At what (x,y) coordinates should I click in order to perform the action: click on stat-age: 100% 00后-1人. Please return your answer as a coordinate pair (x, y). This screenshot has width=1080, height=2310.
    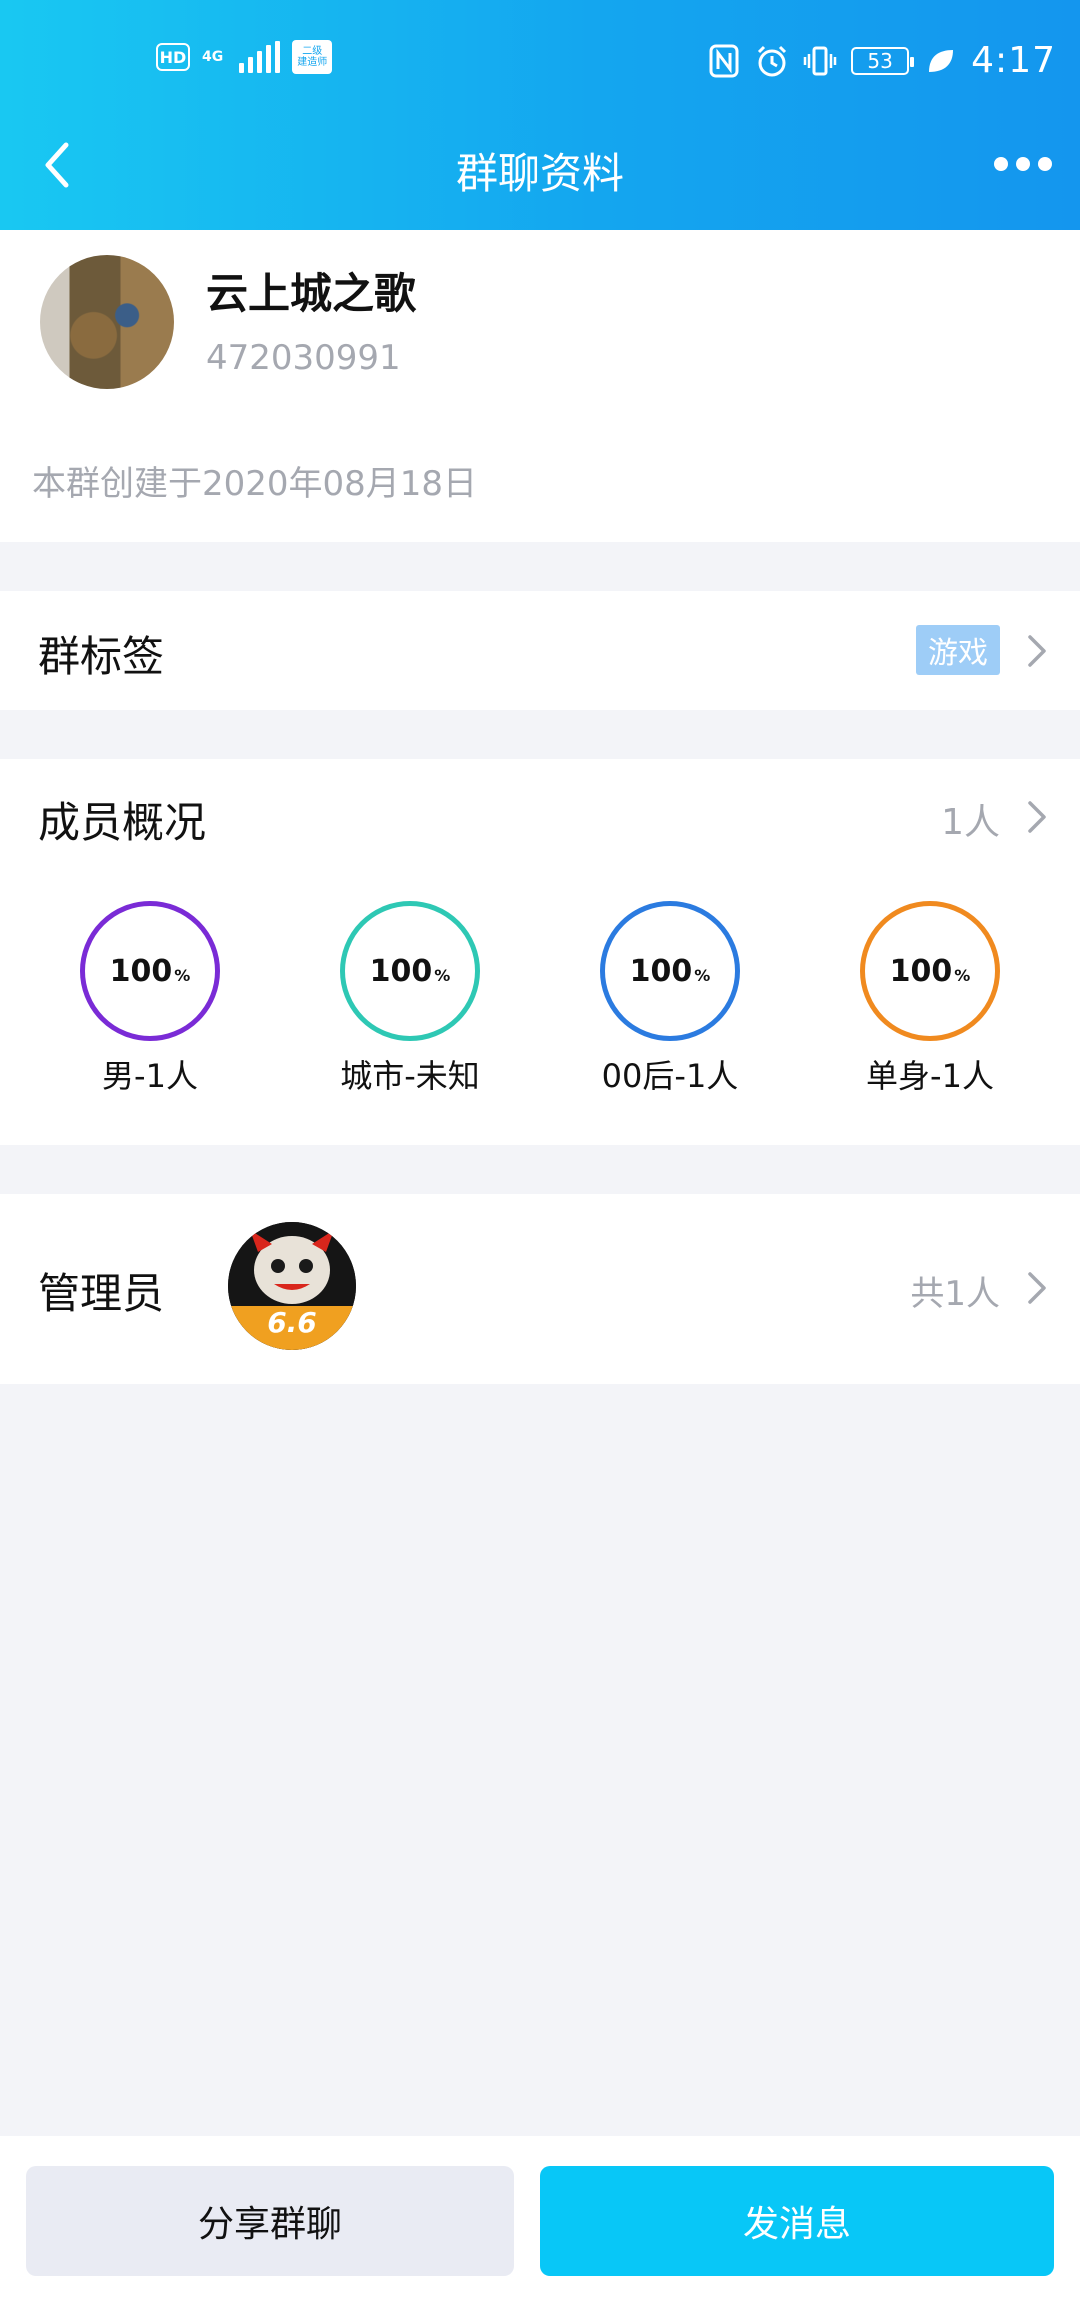
    Looking at the image, I should click on (670, 999).